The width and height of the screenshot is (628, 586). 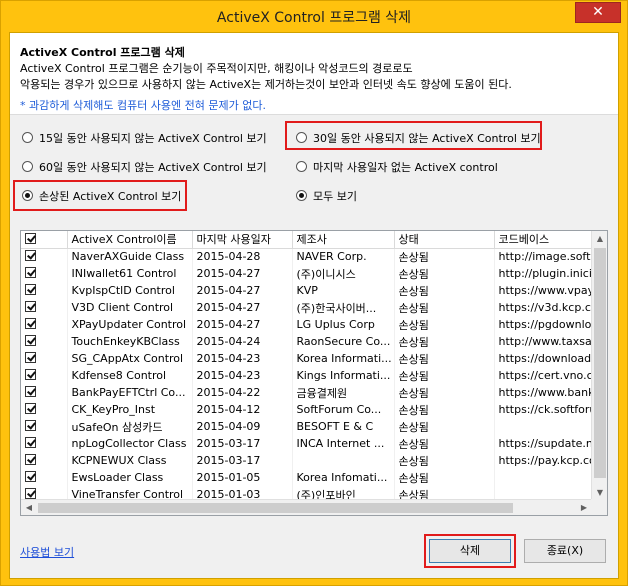 What do you see at coordinates (130, 273) in the screenshot?
I see `cell-name: INIwallet61 Control` at bounding box center [130, 273].